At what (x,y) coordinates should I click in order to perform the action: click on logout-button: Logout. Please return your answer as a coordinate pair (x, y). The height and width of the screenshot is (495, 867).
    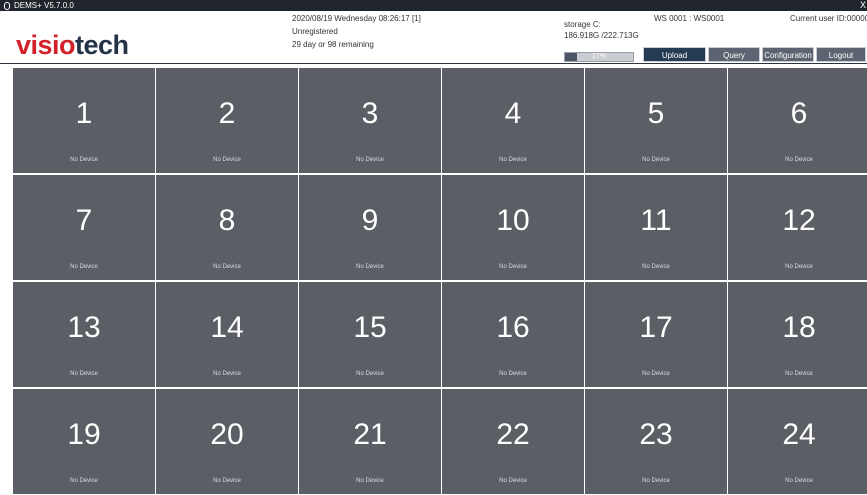
    Looking at the image, I should click on (841, 54).